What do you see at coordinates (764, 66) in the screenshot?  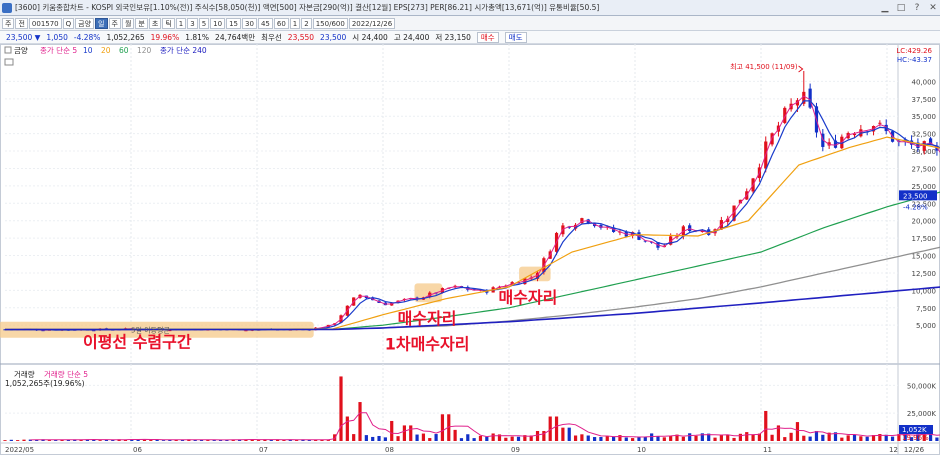 I see `high-annotation: 최고 41,500 (11/09)` at bounding box center [764, 66].